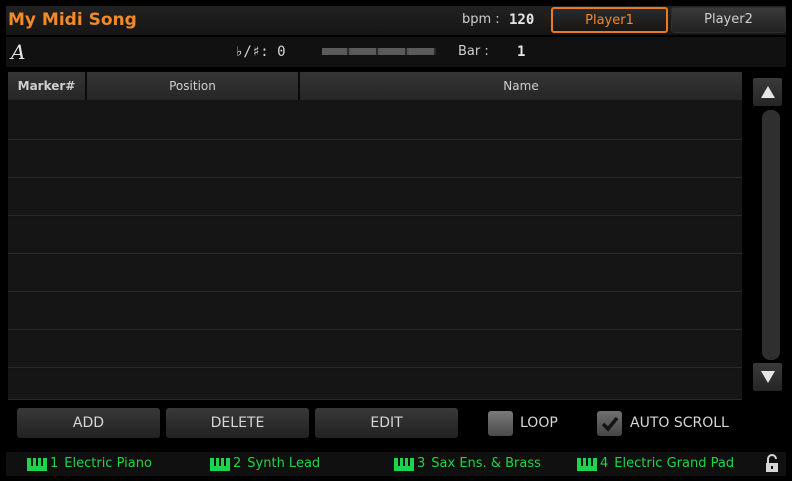 The image size is (792, 481). I want to click on auto-scroll-checkbox, so click(609, 423).